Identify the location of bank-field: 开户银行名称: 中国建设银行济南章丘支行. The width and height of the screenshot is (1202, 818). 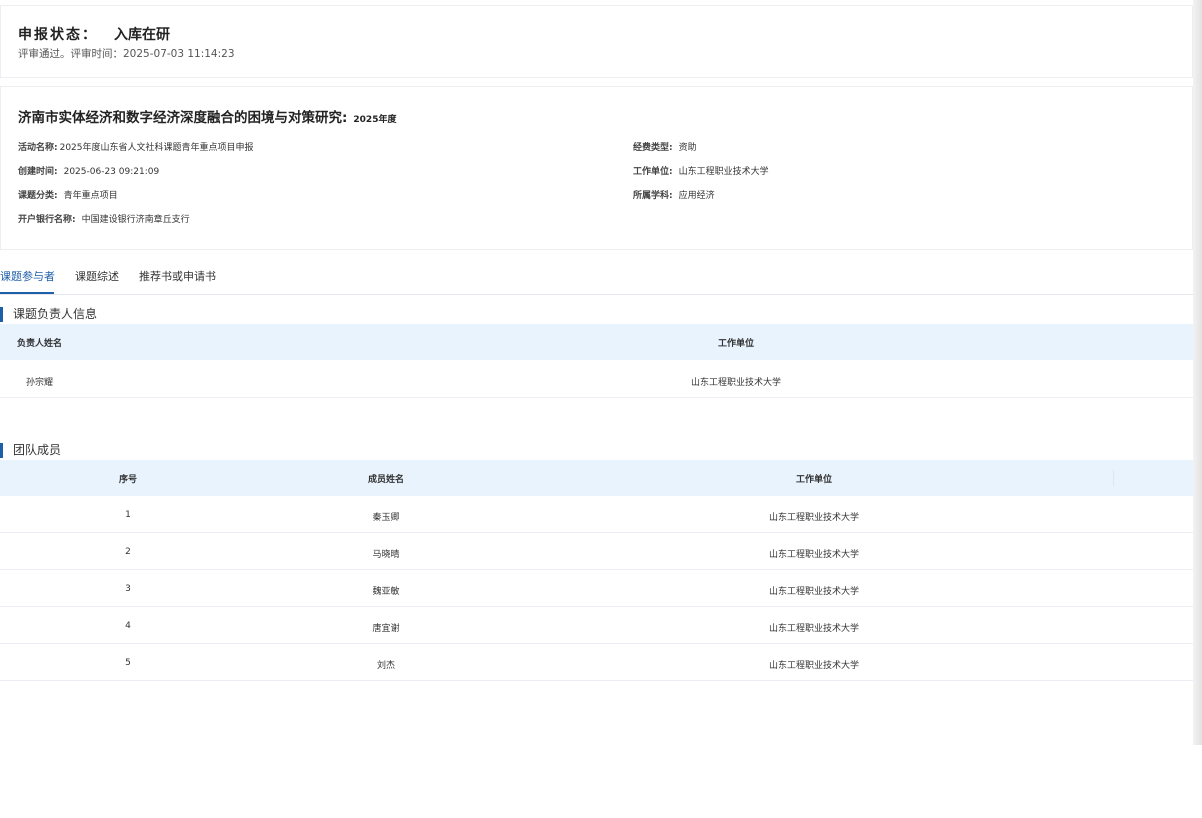
(104, 218).